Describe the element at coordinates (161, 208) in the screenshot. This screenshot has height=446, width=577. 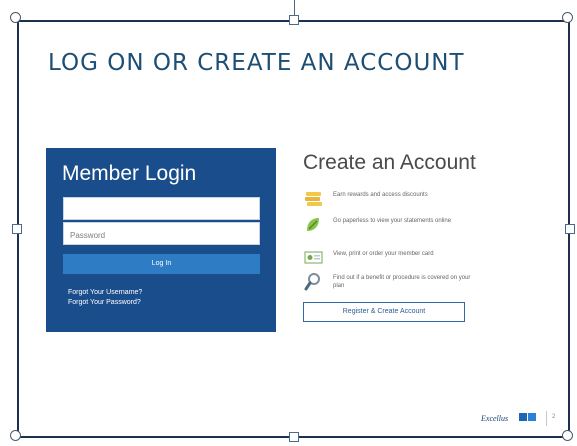
I see `username-field` at that location.